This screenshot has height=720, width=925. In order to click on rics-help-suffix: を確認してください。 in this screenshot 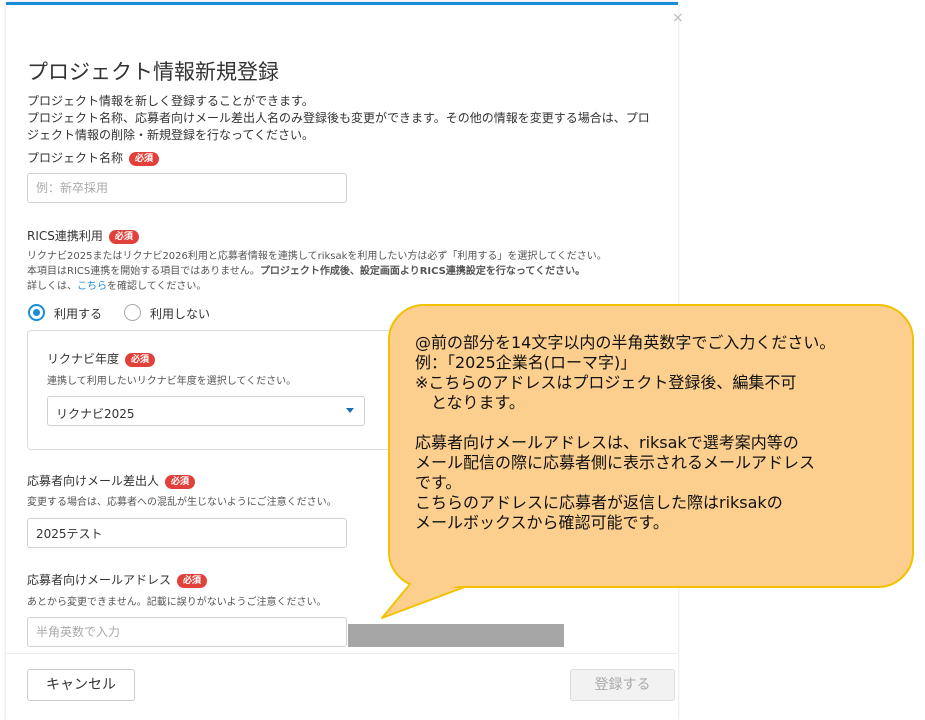, I will do `click(157, 286)`.